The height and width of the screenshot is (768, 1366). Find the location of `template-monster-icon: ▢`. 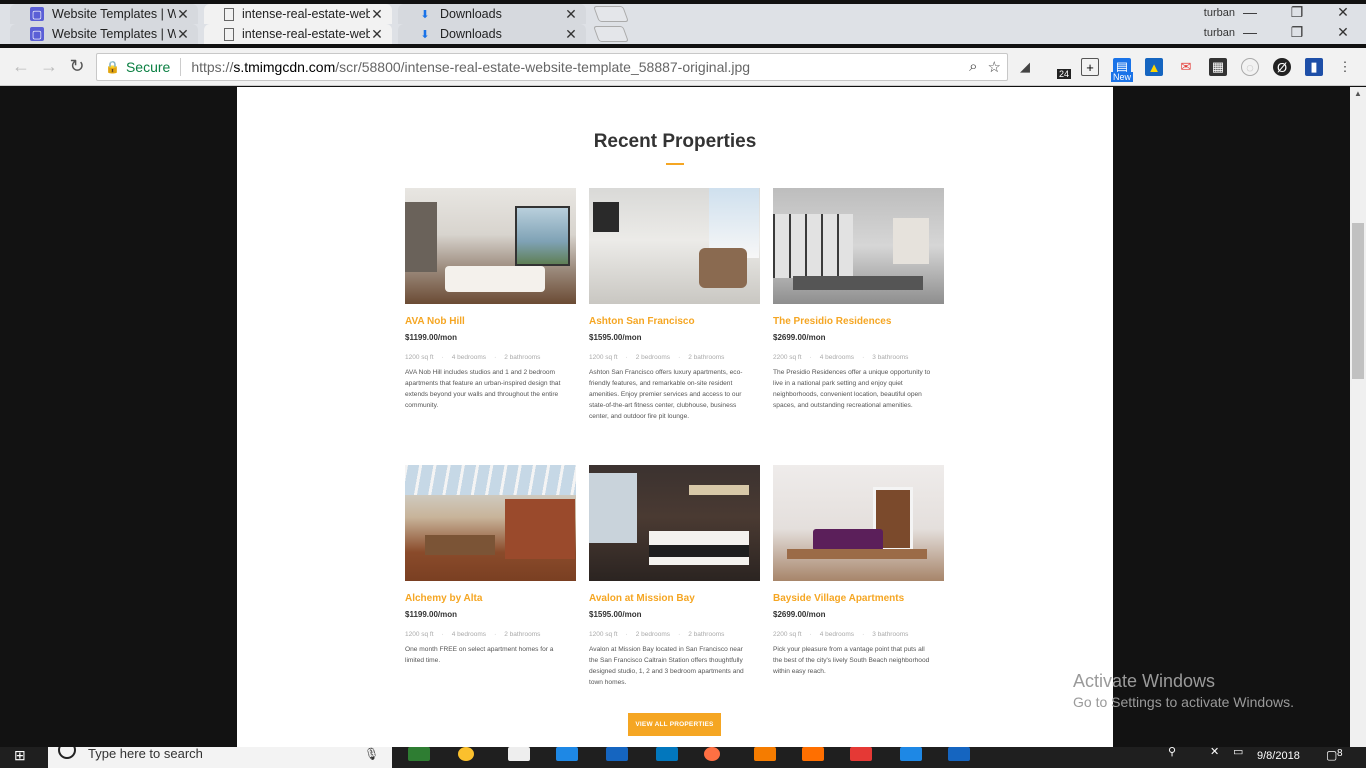

template-monster-icon: ▢ is located at coordinates (37, 14).